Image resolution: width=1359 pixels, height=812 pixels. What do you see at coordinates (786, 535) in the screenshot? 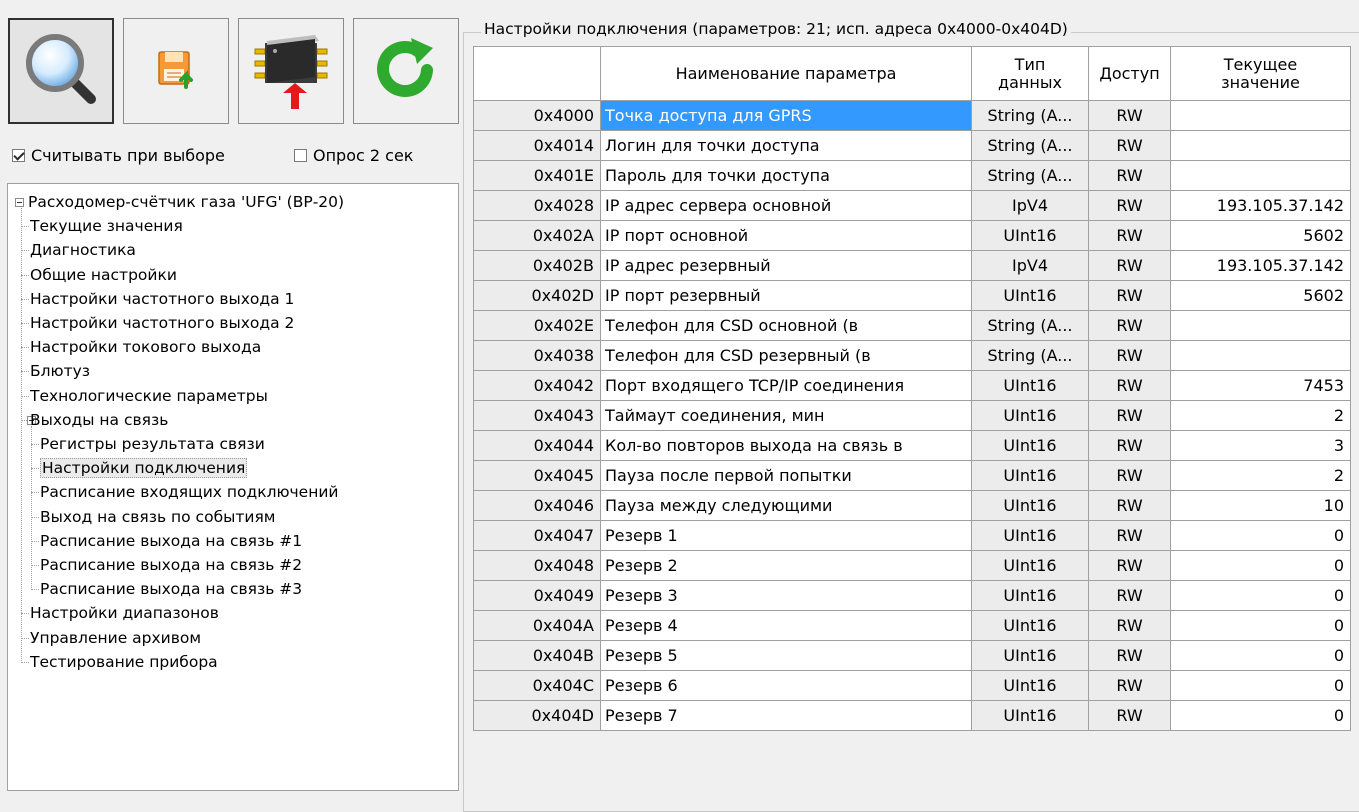
I see `cell-name: Резерв 1` at bounding box center [786, 535].